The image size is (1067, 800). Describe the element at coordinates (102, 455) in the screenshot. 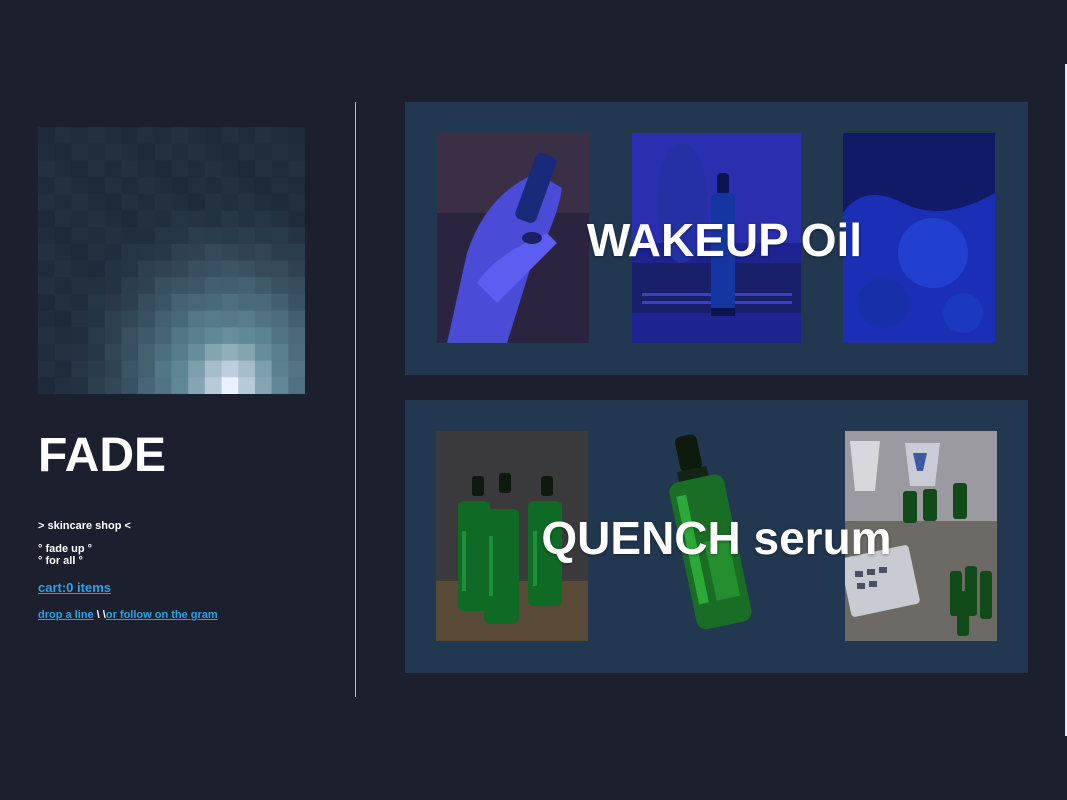

I see `brand-title: FADE` at that location.